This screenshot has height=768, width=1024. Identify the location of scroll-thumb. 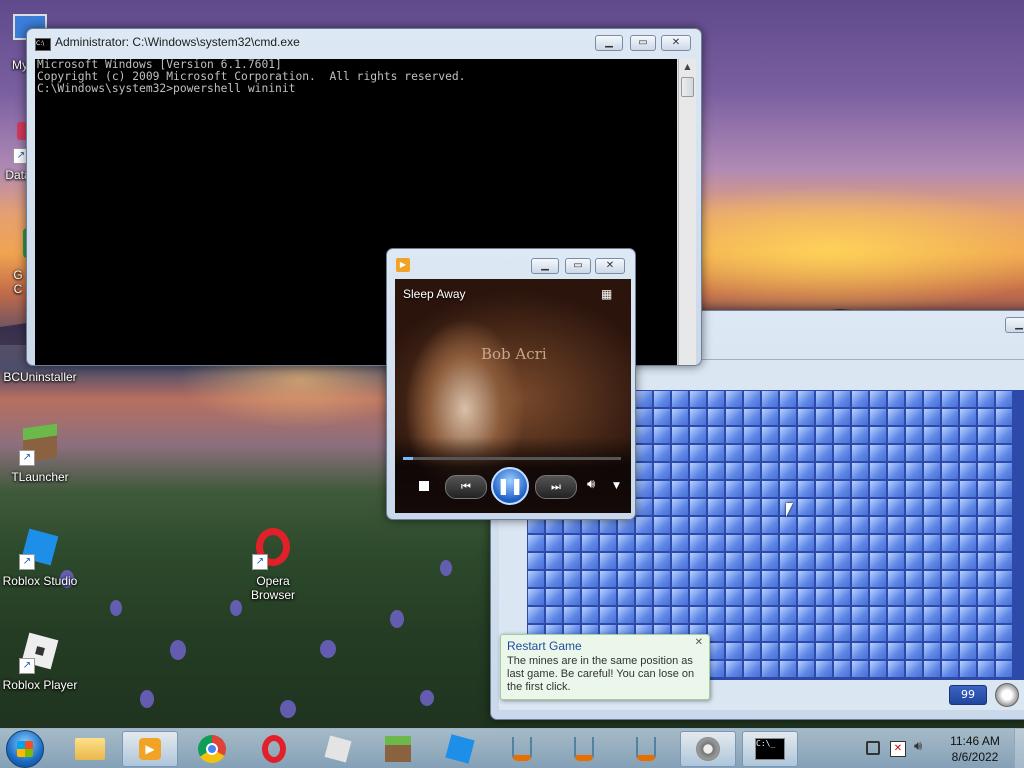
(687, 87).